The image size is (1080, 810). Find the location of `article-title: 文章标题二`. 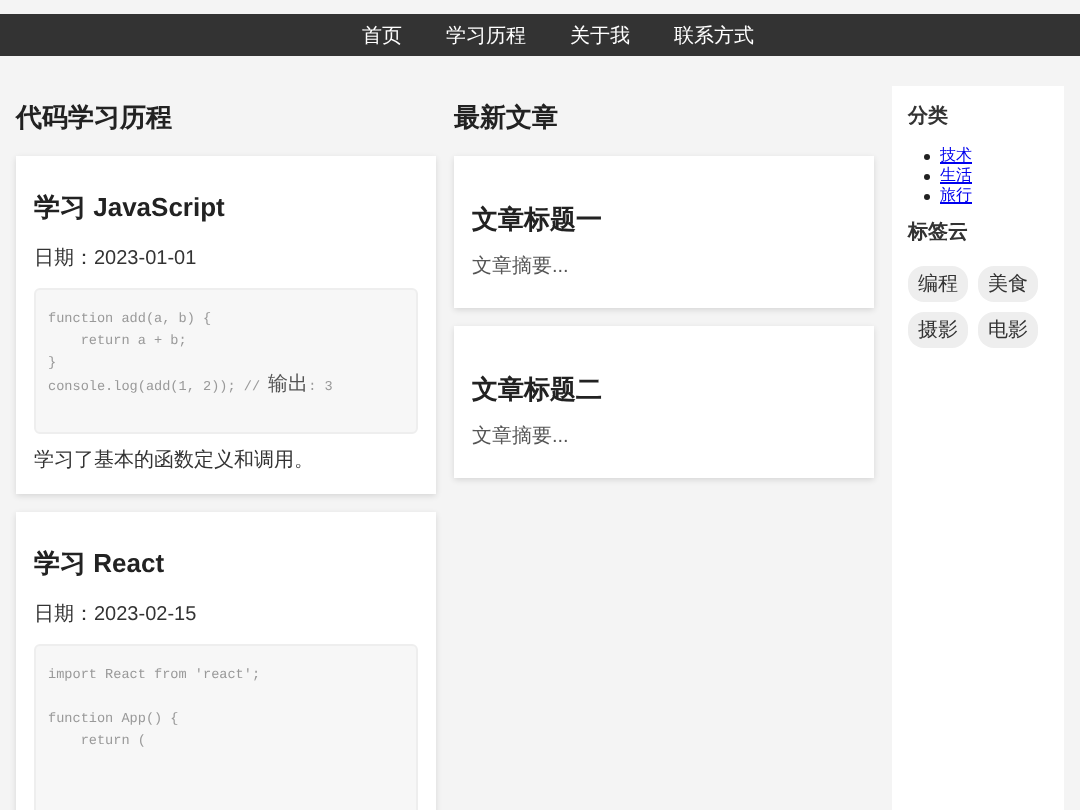

article-title: 文章标题二 is located at coordinates (538, 390).